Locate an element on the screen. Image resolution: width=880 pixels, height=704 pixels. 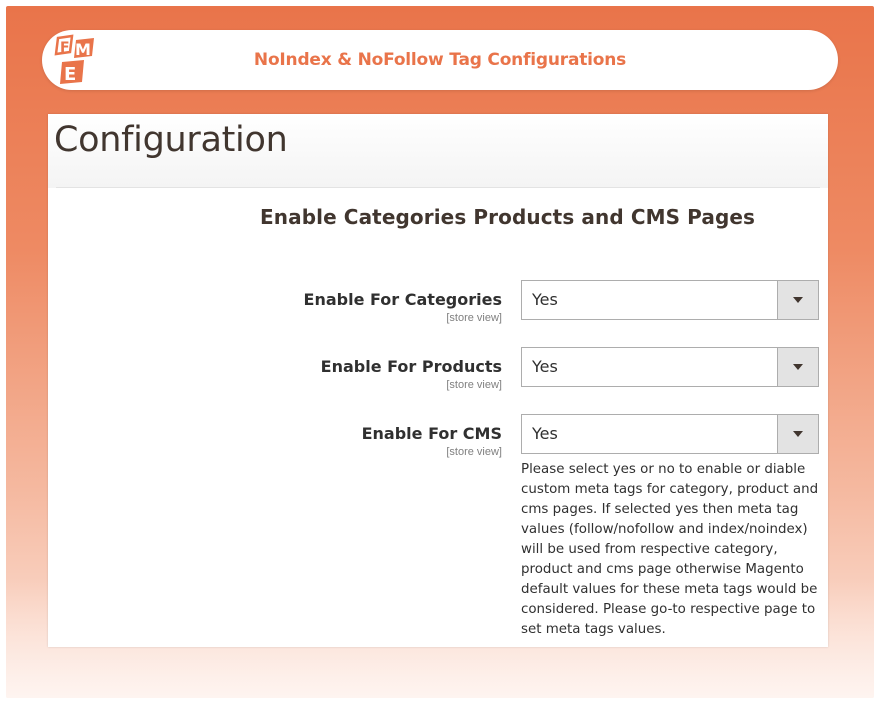
enable-categories-value: Yes is located at coordinates (545, 299).